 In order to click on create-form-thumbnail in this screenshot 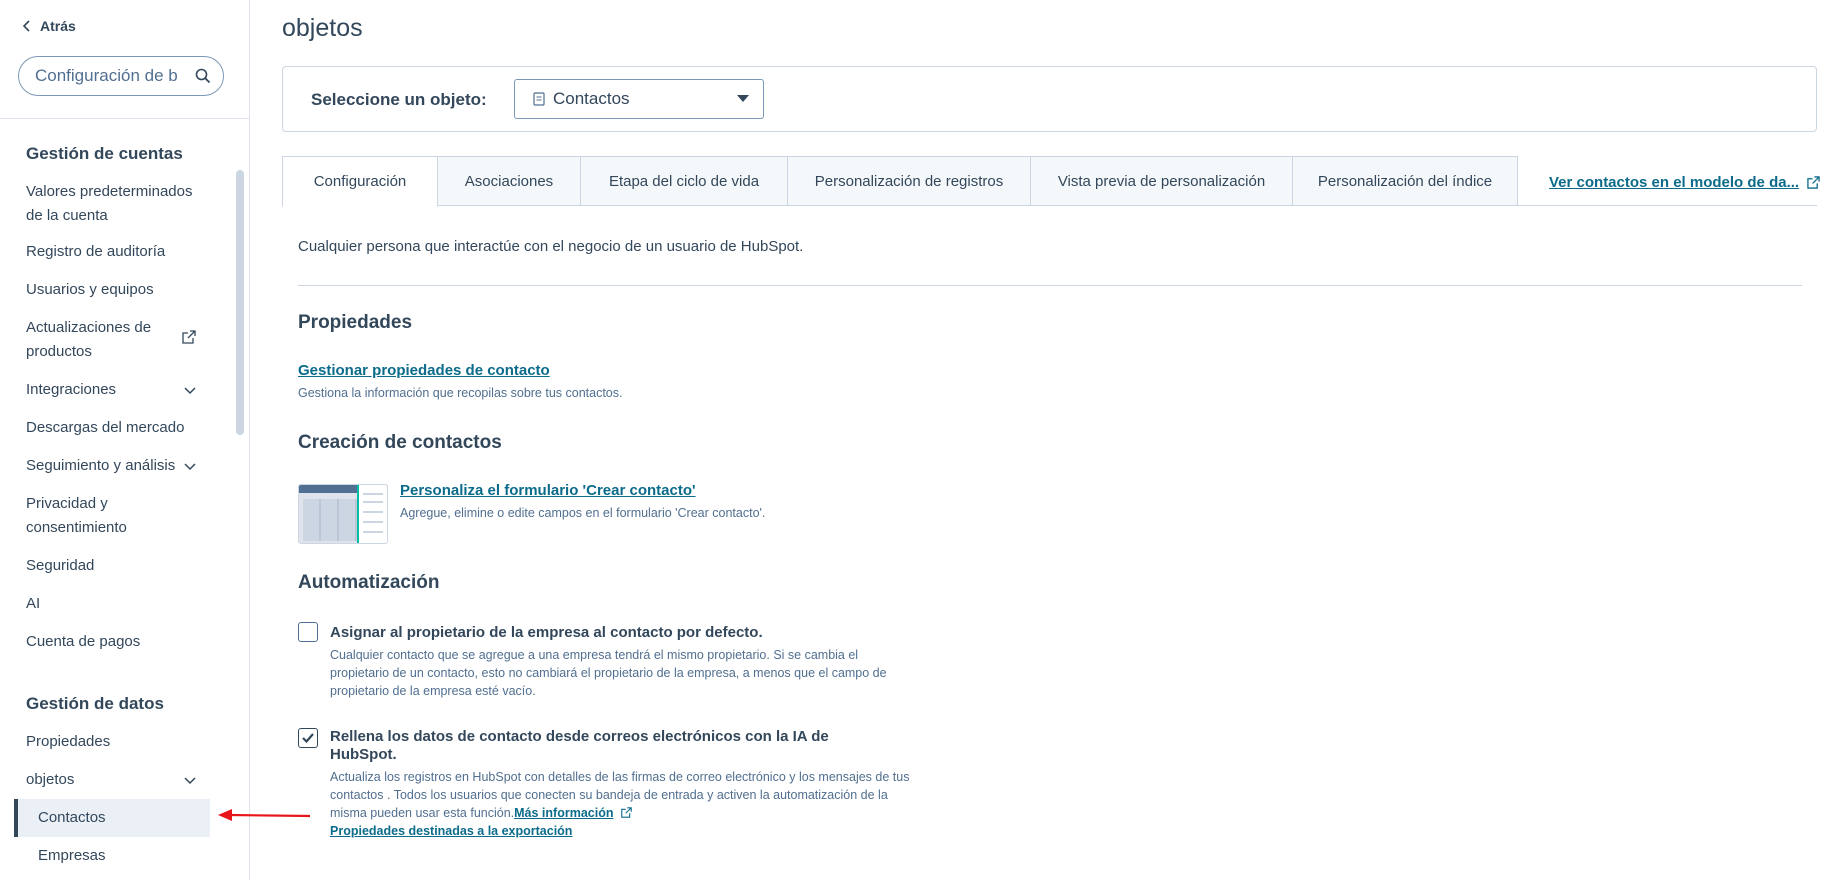, I will do `click(343, 514)`.